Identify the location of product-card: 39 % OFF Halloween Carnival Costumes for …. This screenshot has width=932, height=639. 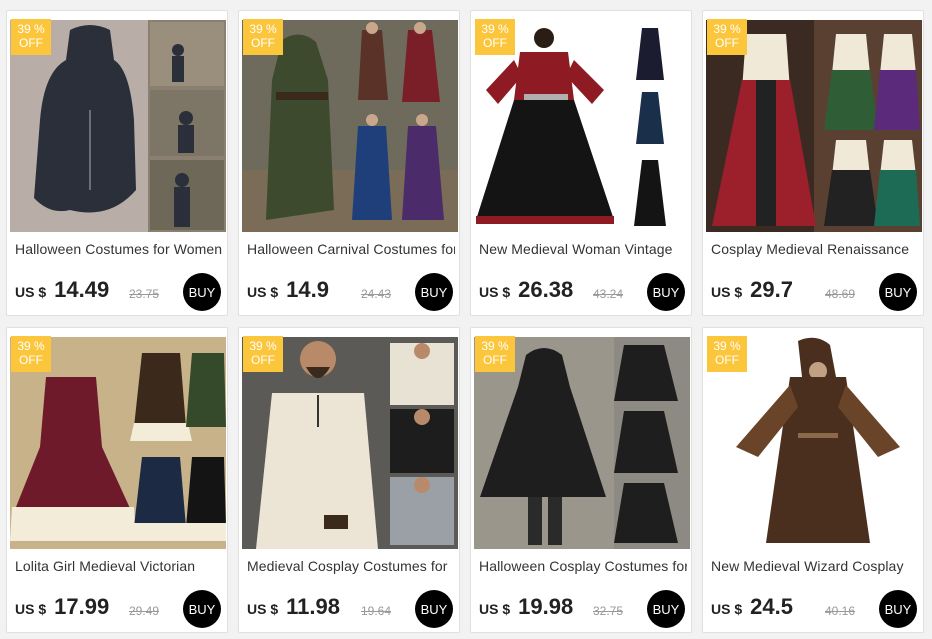
(349, 163).